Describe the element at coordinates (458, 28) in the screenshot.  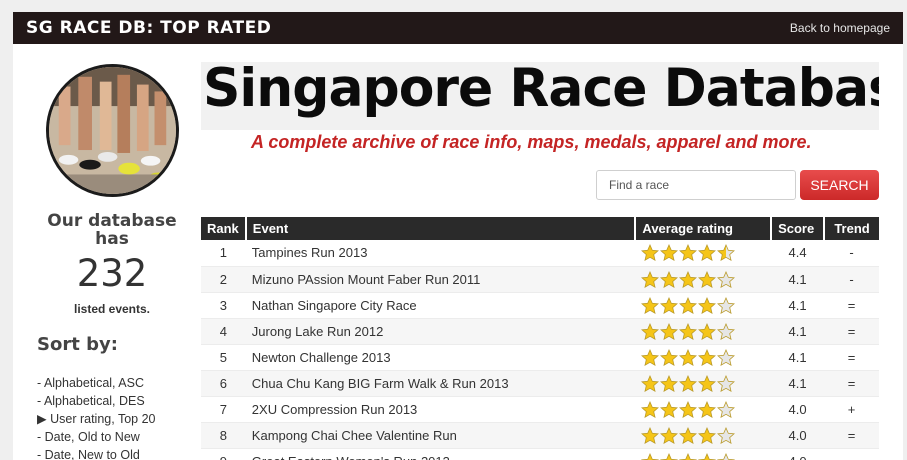
I see `top-bar: SG RACE DB: TOP RATED Back to homepage` at that location.